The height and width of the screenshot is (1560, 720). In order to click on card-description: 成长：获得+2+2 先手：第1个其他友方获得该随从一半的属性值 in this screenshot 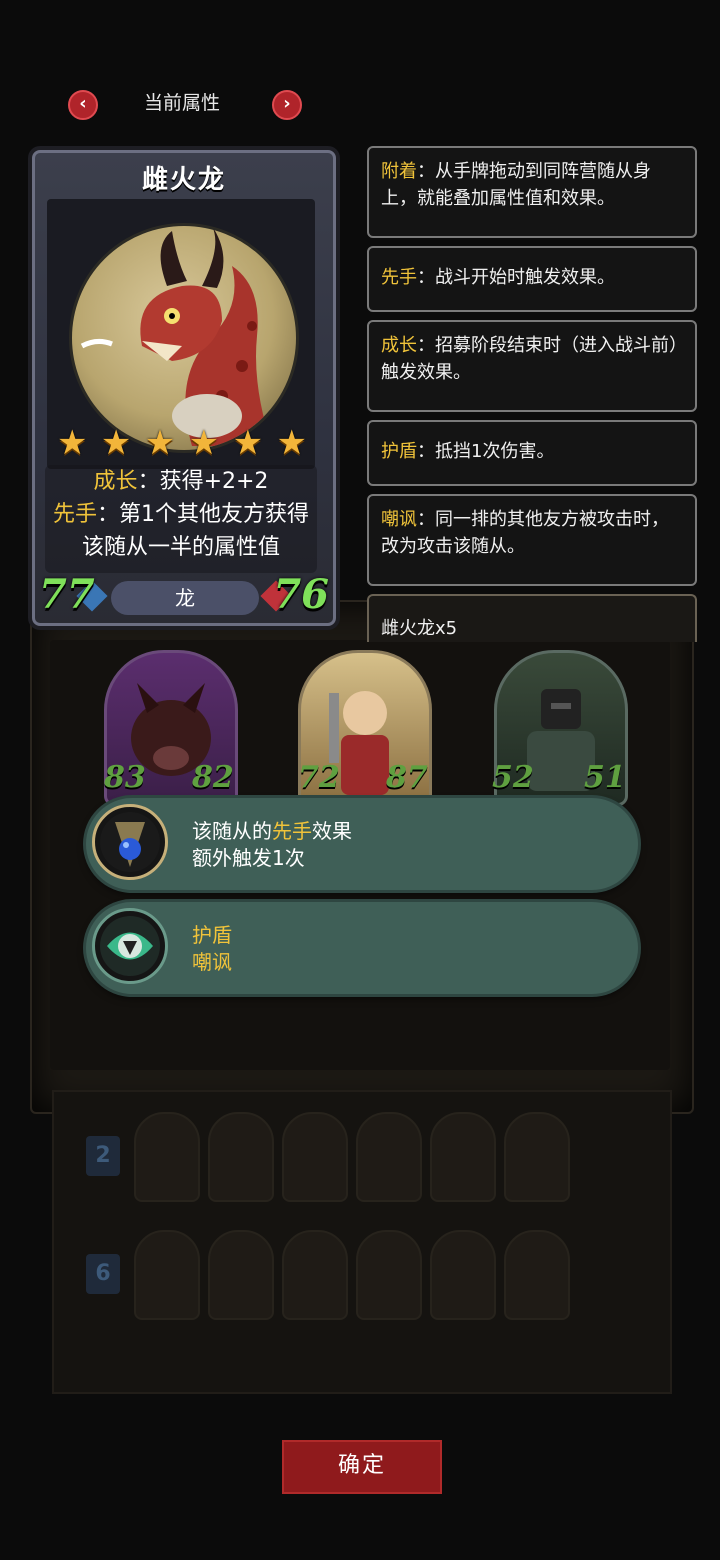, I will do `click(181, 519)`.